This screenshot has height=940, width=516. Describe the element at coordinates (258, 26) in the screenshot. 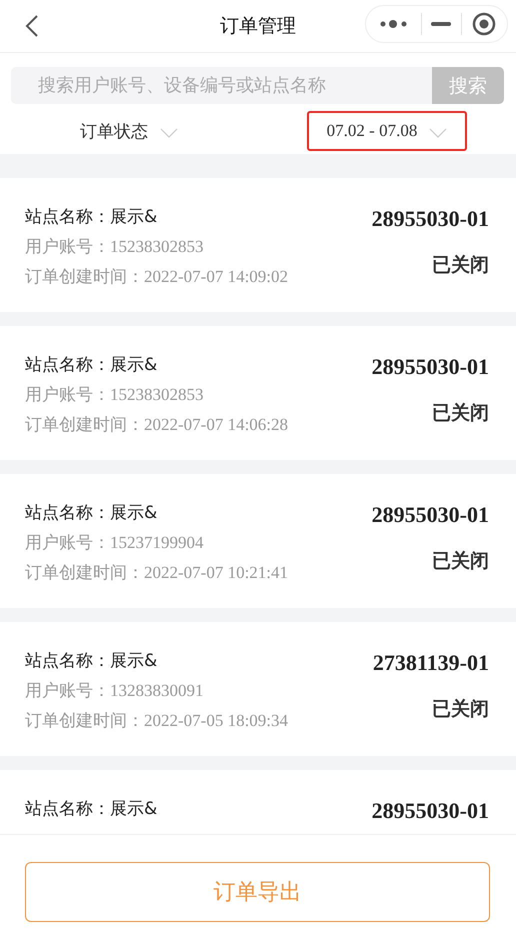

I see `page-title: 订单管理` at that location.